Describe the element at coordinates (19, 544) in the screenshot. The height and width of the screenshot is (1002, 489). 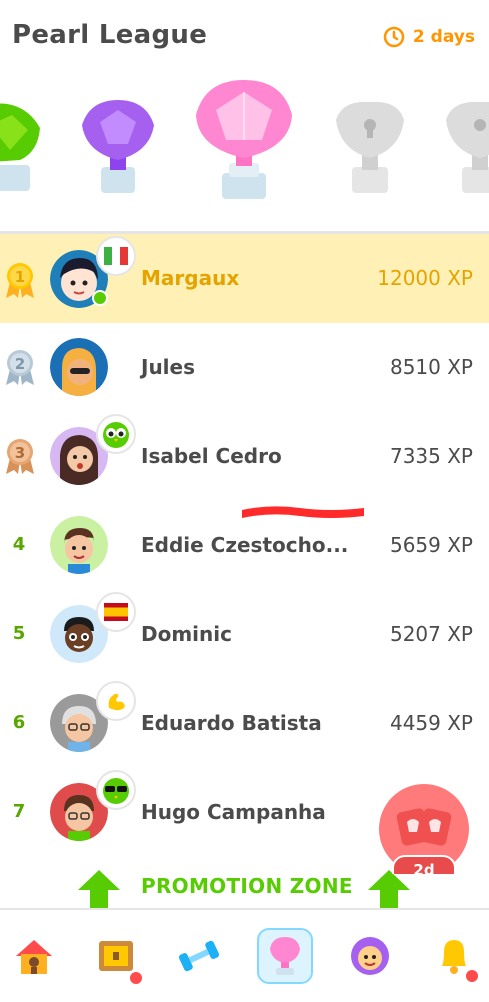
I see `rank-number: 4` at that location.